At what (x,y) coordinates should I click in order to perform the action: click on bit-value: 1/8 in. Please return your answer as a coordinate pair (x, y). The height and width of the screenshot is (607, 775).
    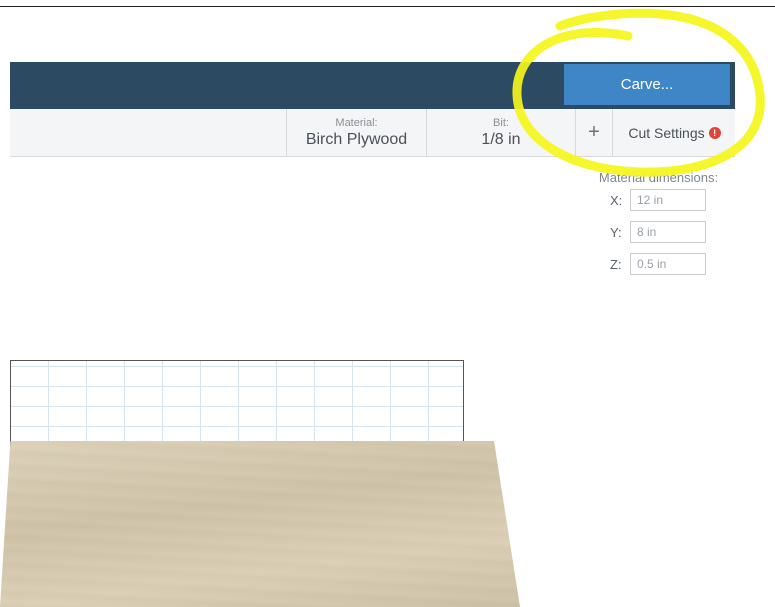
    Looking at the image, I should click on (501, 139).